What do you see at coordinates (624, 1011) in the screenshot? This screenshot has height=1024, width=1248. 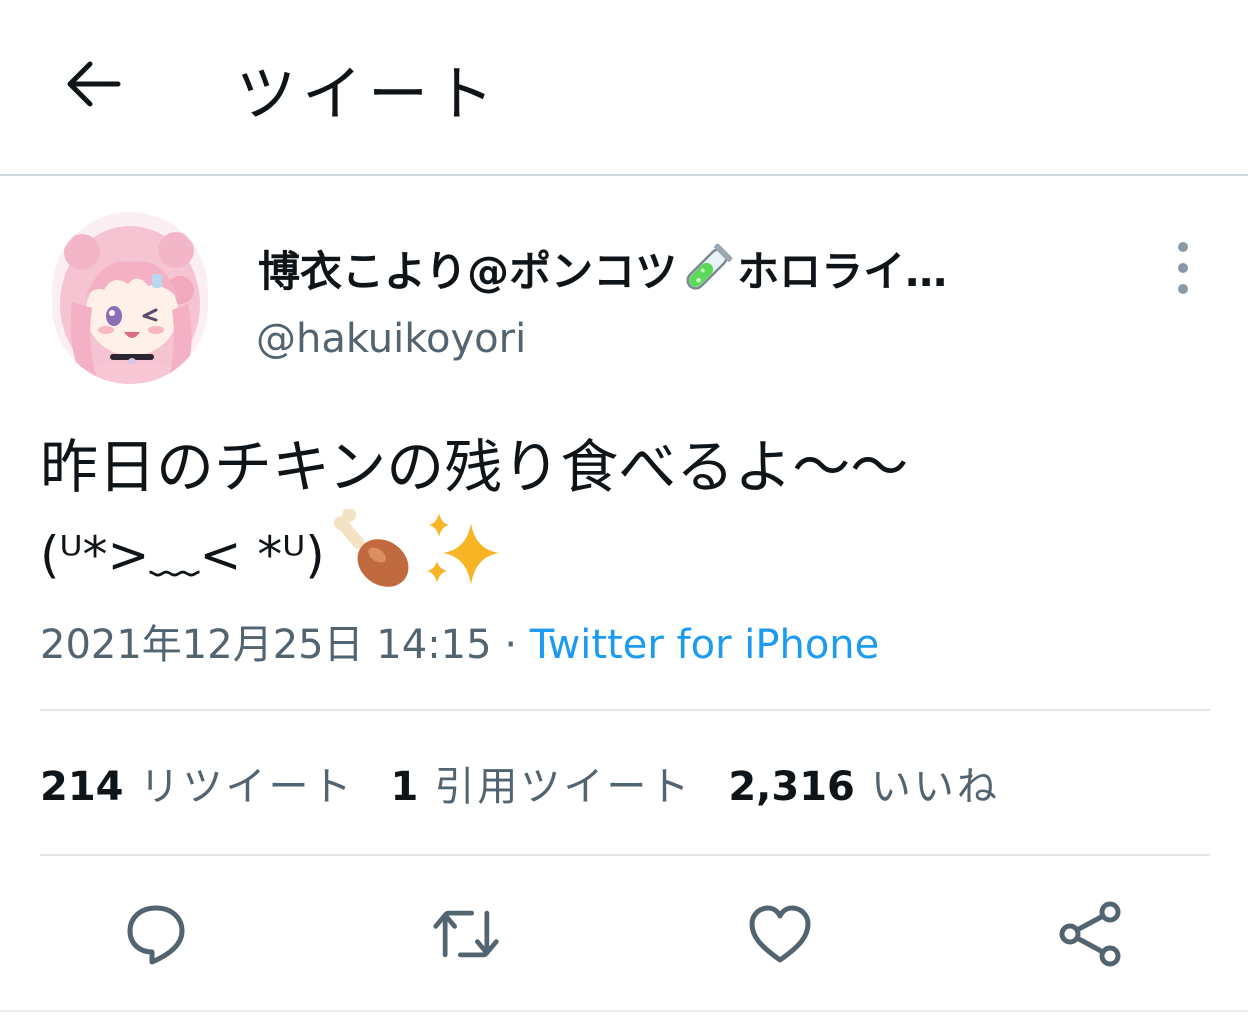 I see `bottom-divider` at bounding box center [624, 1011].